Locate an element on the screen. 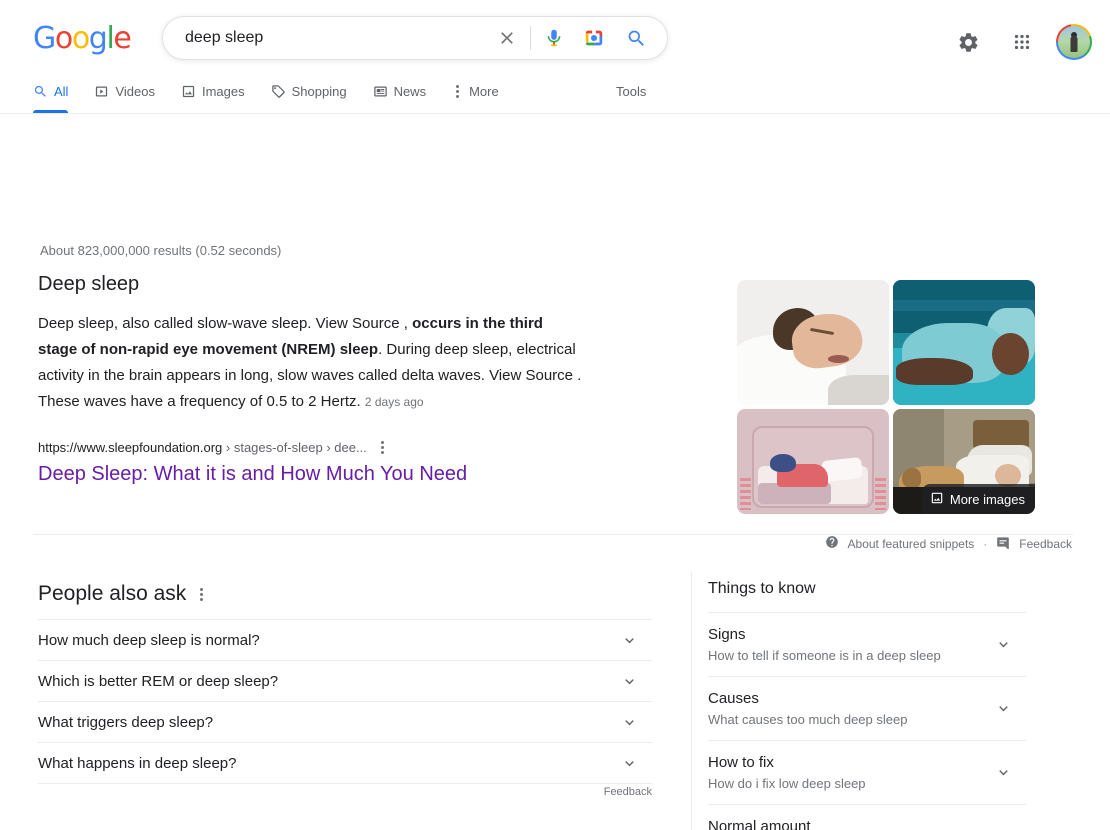 The height and width of the screenshot is (830, 1110). column-divider is located at coordinates (691, 701).